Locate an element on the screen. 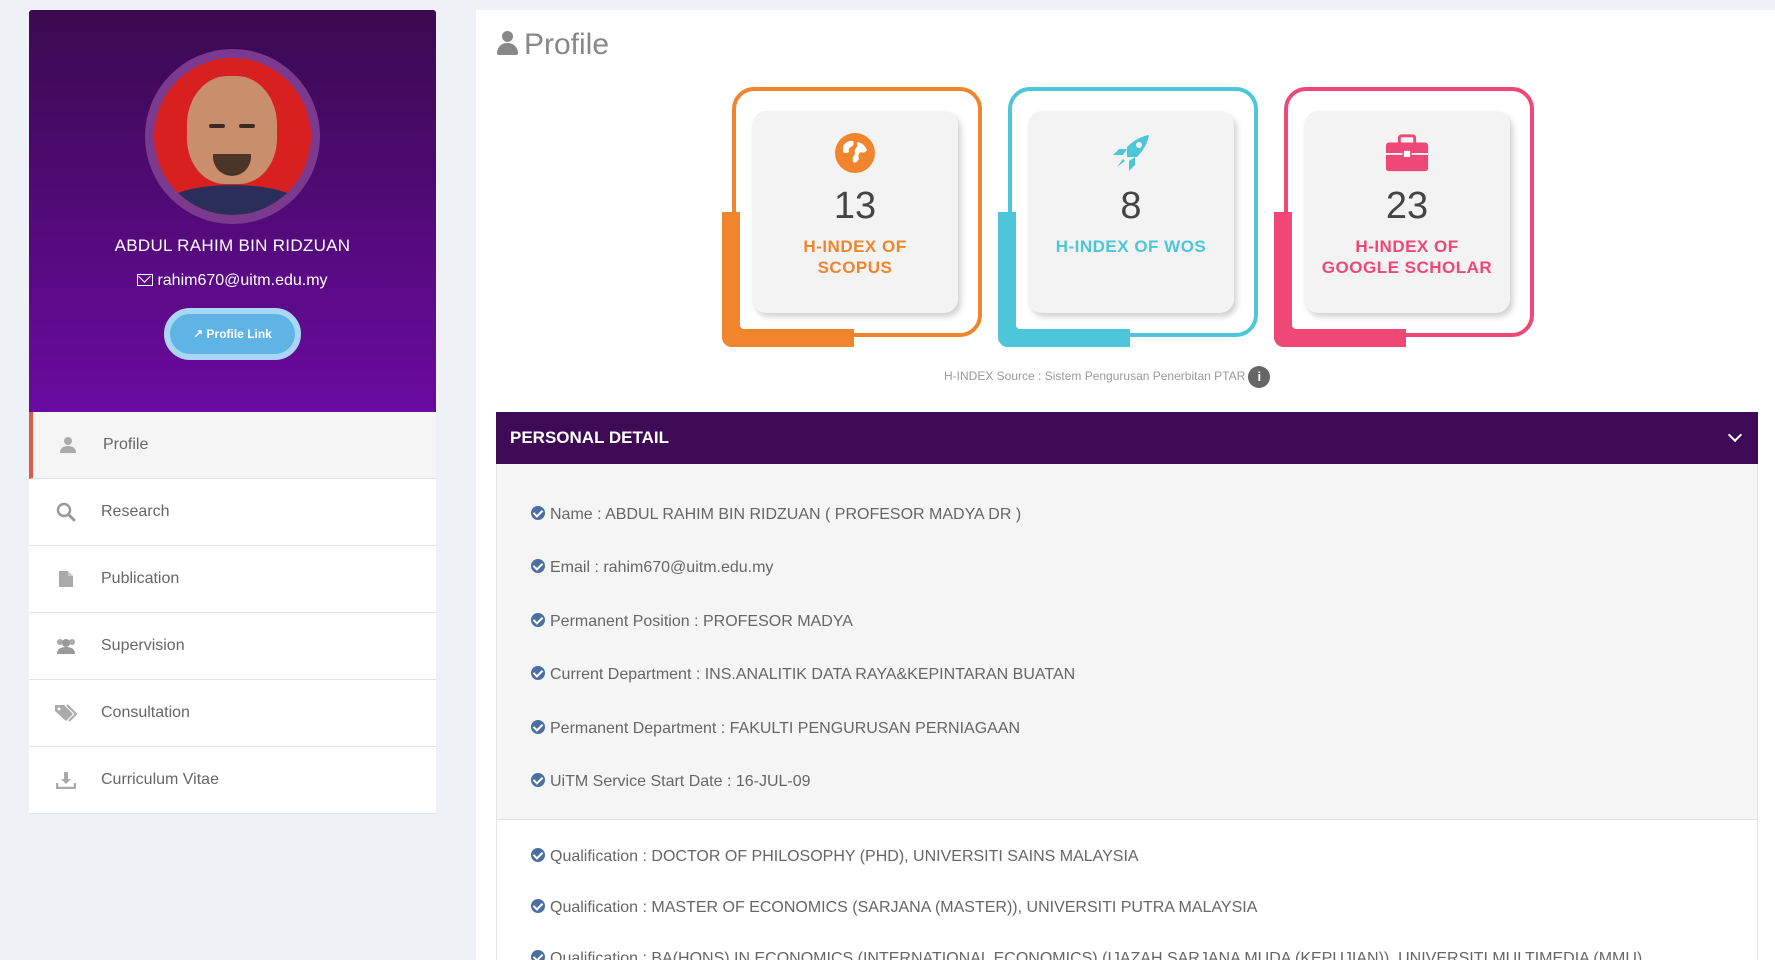 The height and width of the screenshot is (960, 1775). sidebar-item-consultation: Consultation is located at coordinates (232, 713).